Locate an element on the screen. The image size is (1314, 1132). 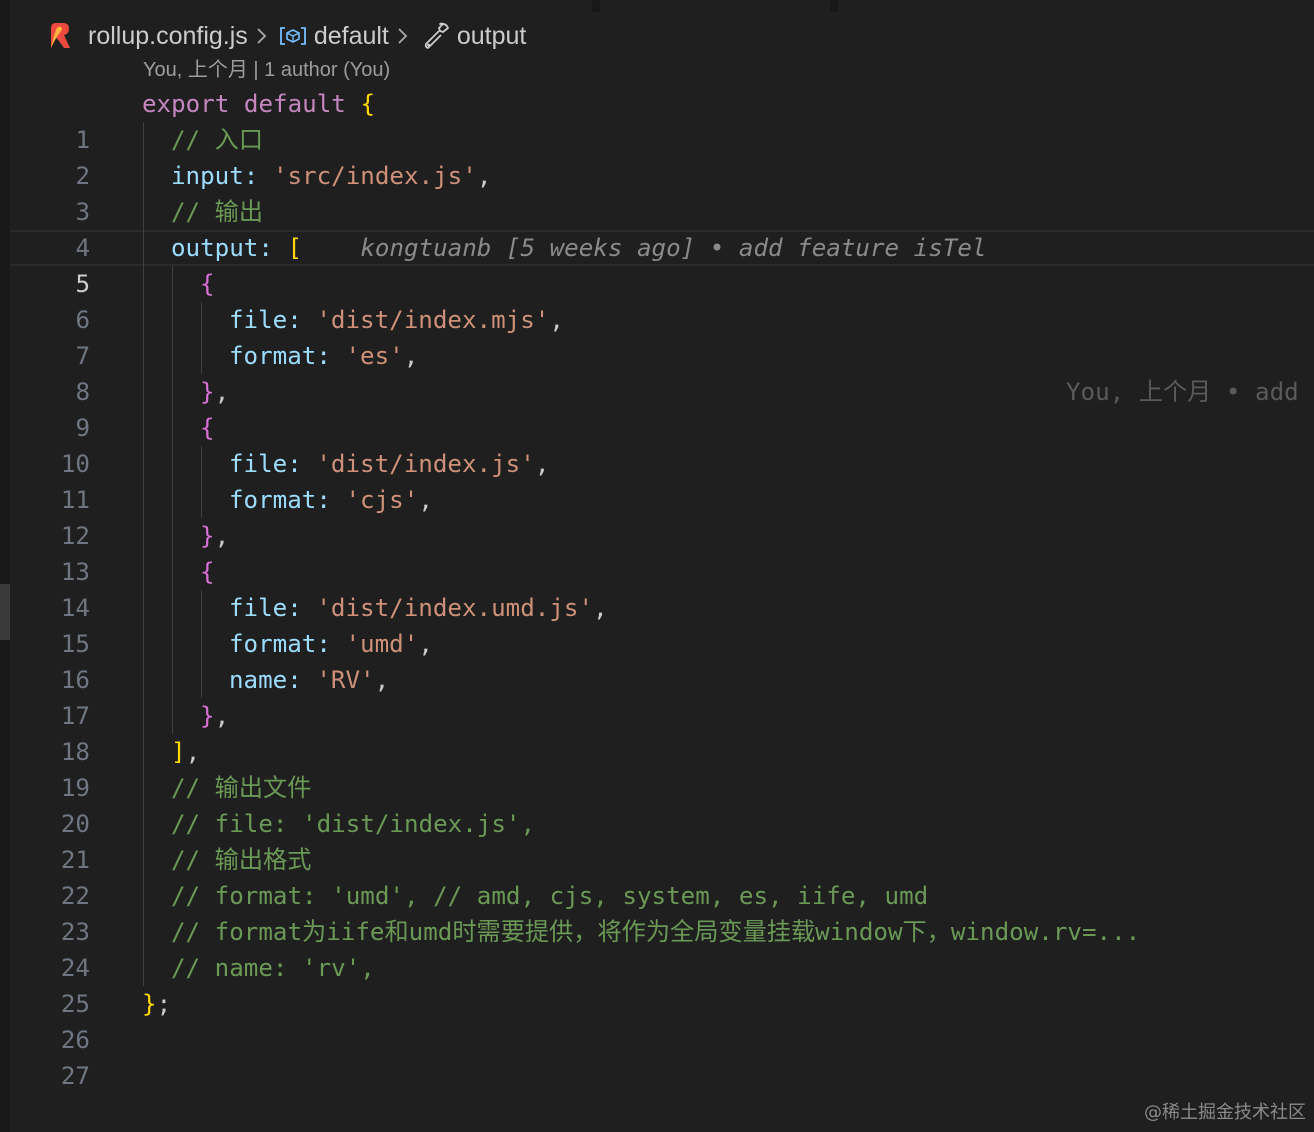
comment-token: // 入口 is located at coordinates (217, 140).